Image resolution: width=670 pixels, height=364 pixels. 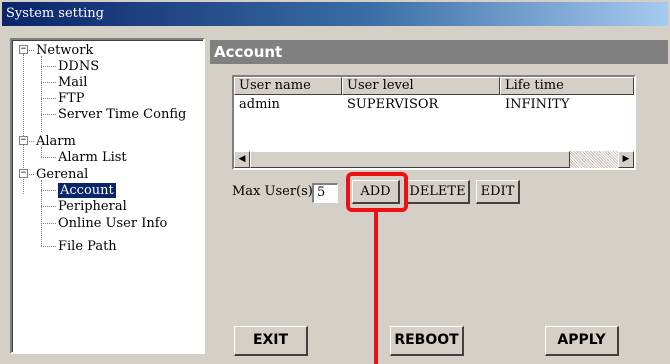 What do you see at coordinates (23, 49) in the screenshot?
I see `collapse-network-icon: −` at bounding box center [23, 49].